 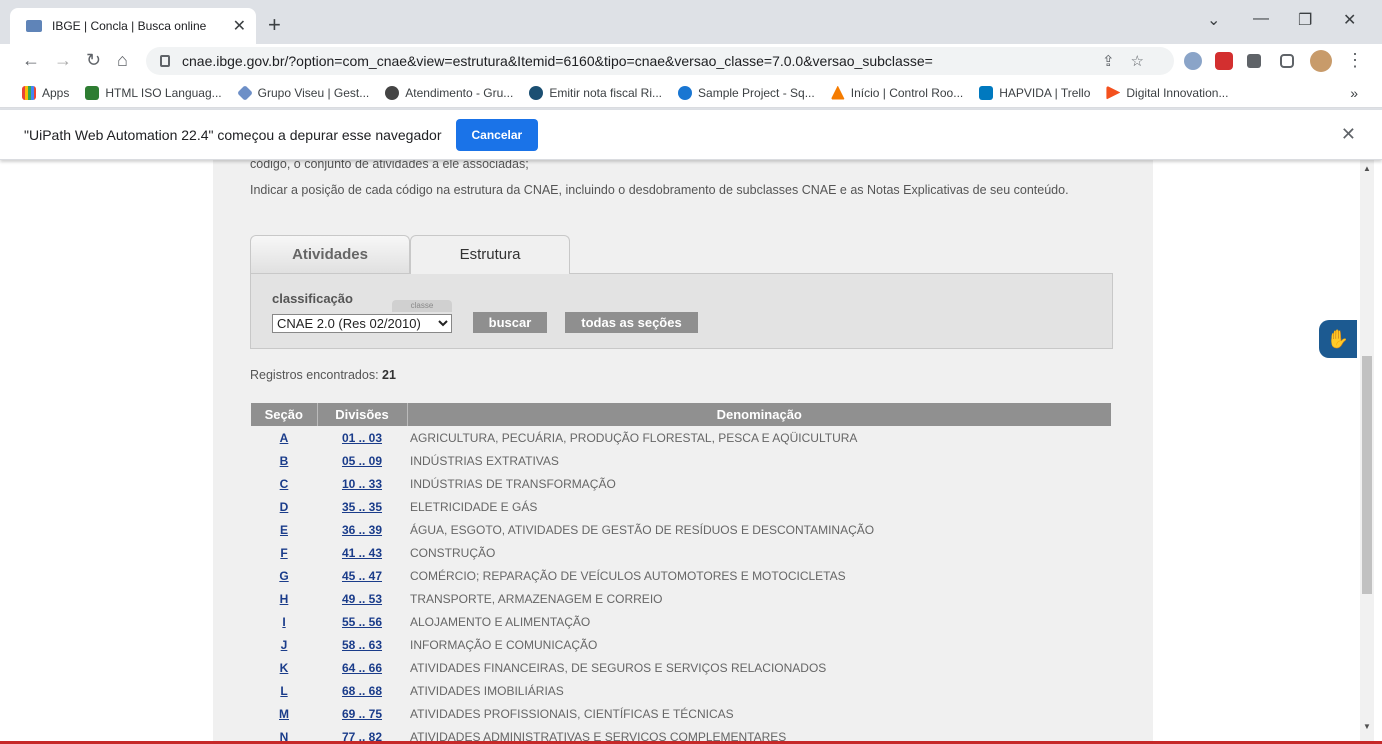 I want to click on home-icon: ⌂, so click(x=122, y=60).